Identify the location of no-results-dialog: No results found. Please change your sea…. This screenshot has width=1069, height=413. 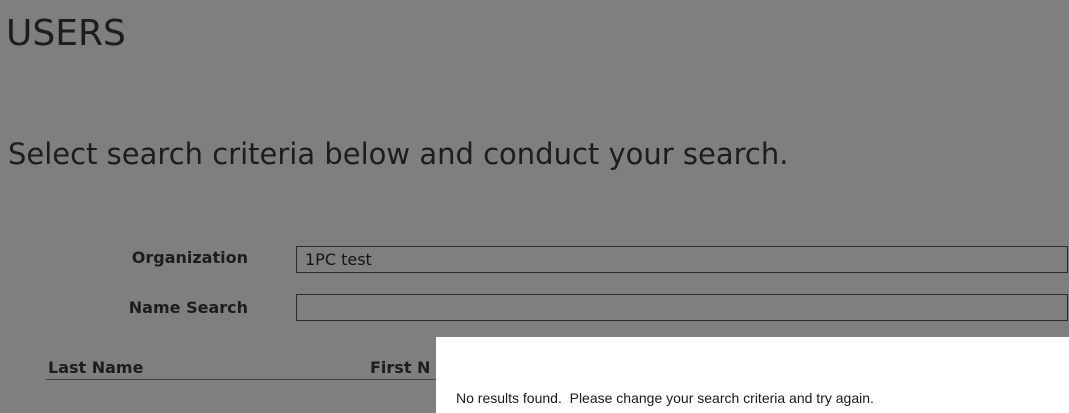
(752, 375).